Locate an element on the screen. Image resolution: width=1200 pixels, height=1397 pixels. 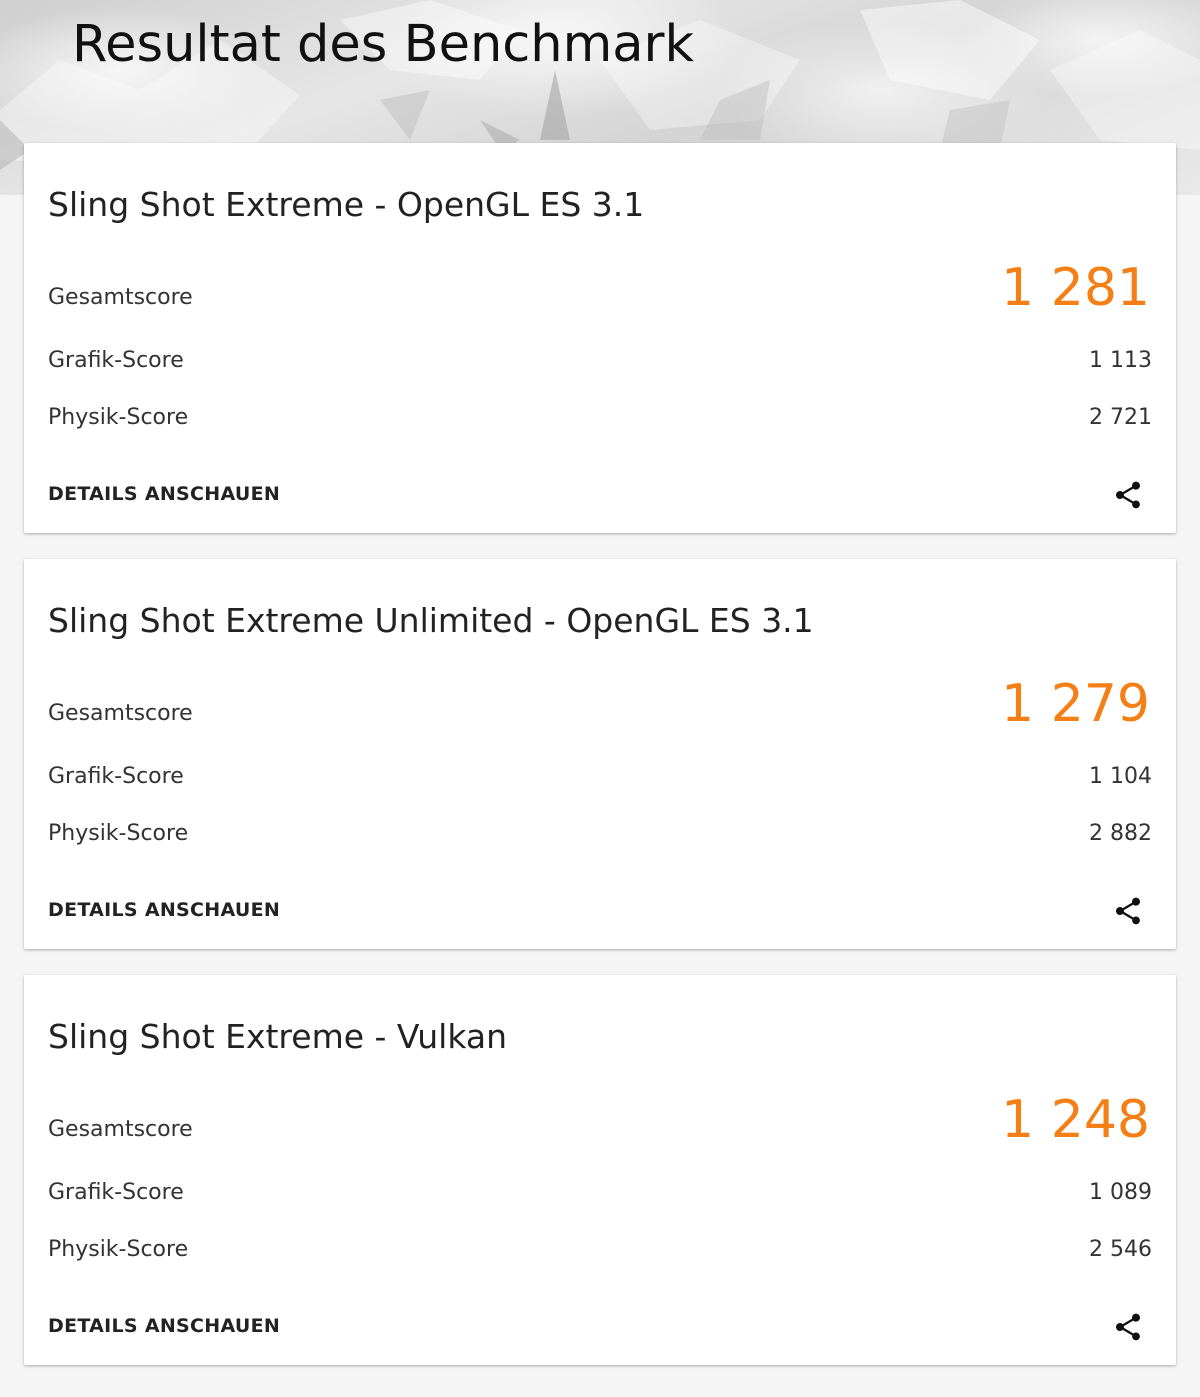
physics-score-value: 2 546 is located at coordinates (1120, 1249).